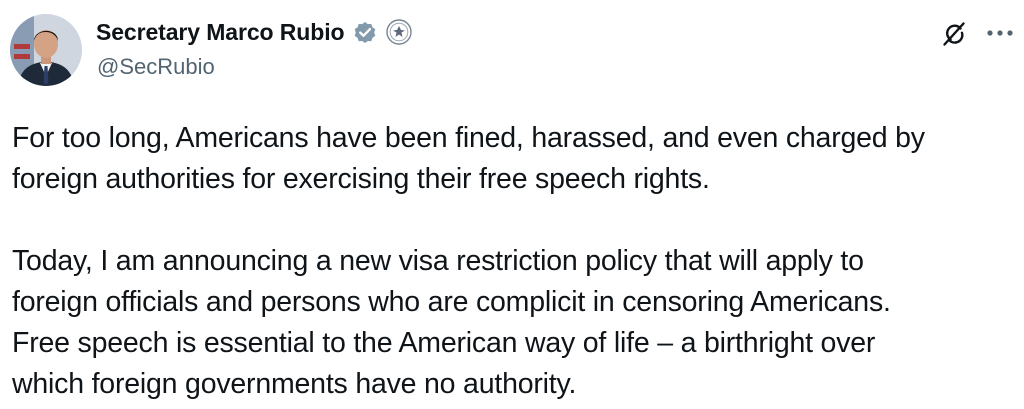 The image size is (1024, 409). Describe the element at coordinates (220, 32) in the screenshot. I see `author-display-name: Secretary Marco Rubio` at that location.